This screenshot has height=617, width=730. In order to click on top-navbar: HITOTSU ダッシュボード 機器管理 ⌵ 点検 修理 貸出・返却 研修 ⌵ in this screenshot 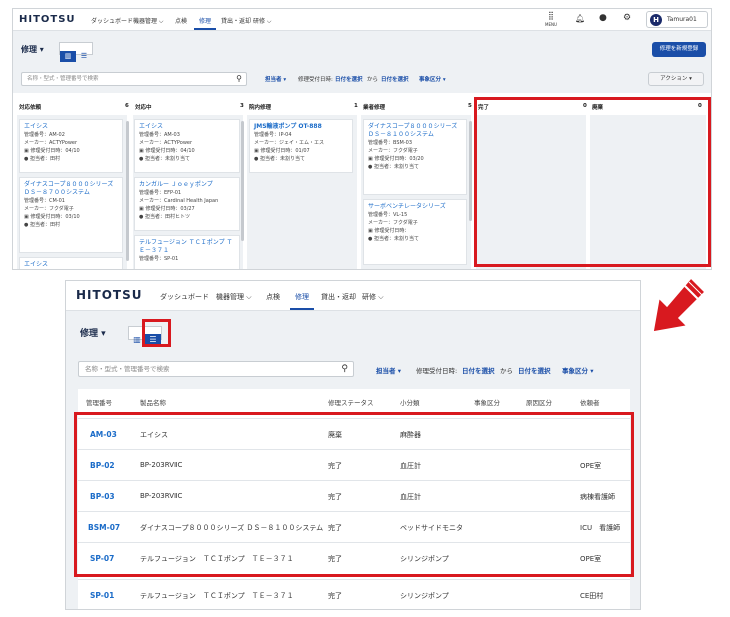, I will do `click(353, 296)`.